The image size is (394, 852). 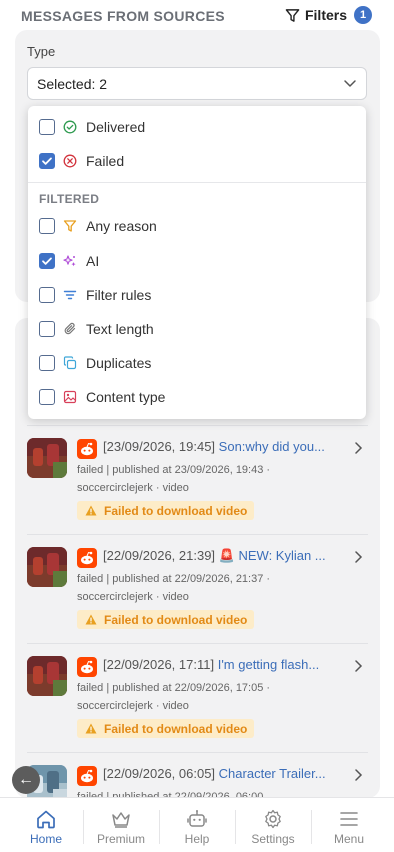 What do you see at coordinates (69, 261) in the screenshot?
I see `sparkles-icon` at bounding box center [69, 261].